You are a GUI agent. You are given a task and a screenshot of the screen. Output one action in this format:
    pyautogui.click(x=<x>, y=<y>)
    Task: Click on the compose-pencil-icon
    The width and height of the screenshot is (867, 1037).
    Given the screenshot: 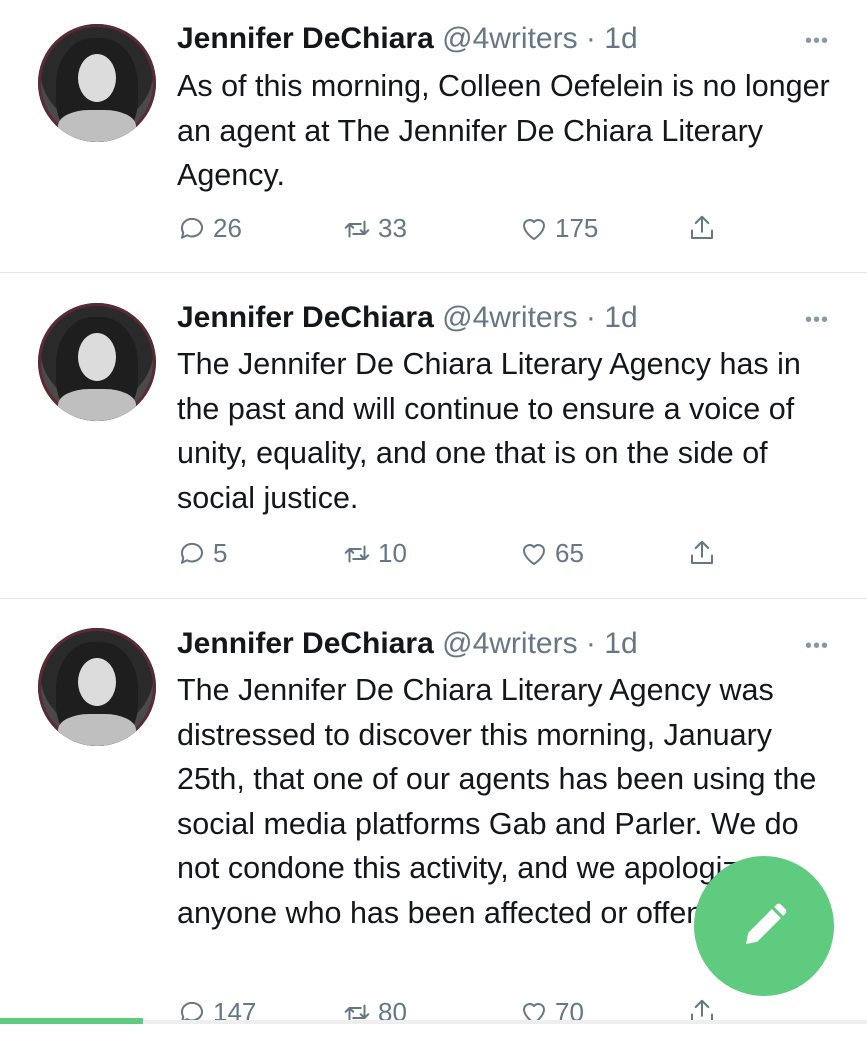 What is the action you would take?
    pyautogui.click(x=766, y=923)
    